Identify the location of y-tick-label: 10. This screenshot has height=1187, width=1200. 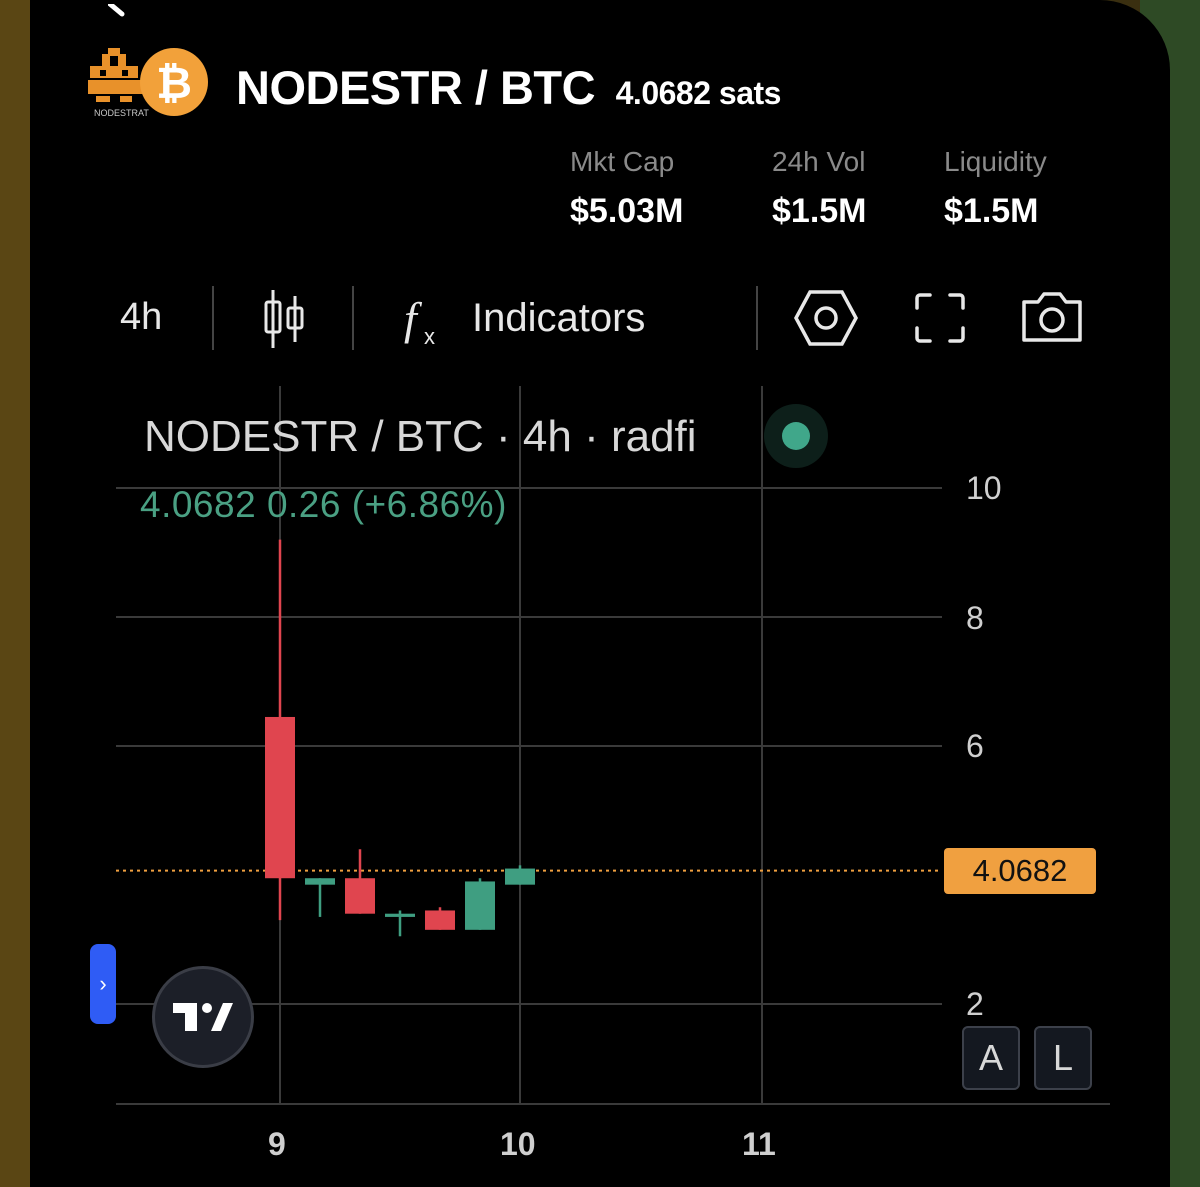
(984, 488).